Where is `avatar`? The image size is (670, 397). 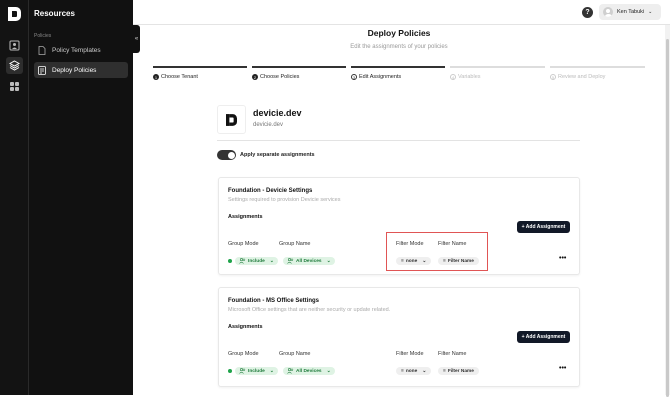
avatar is located at coordinates (608, 12).